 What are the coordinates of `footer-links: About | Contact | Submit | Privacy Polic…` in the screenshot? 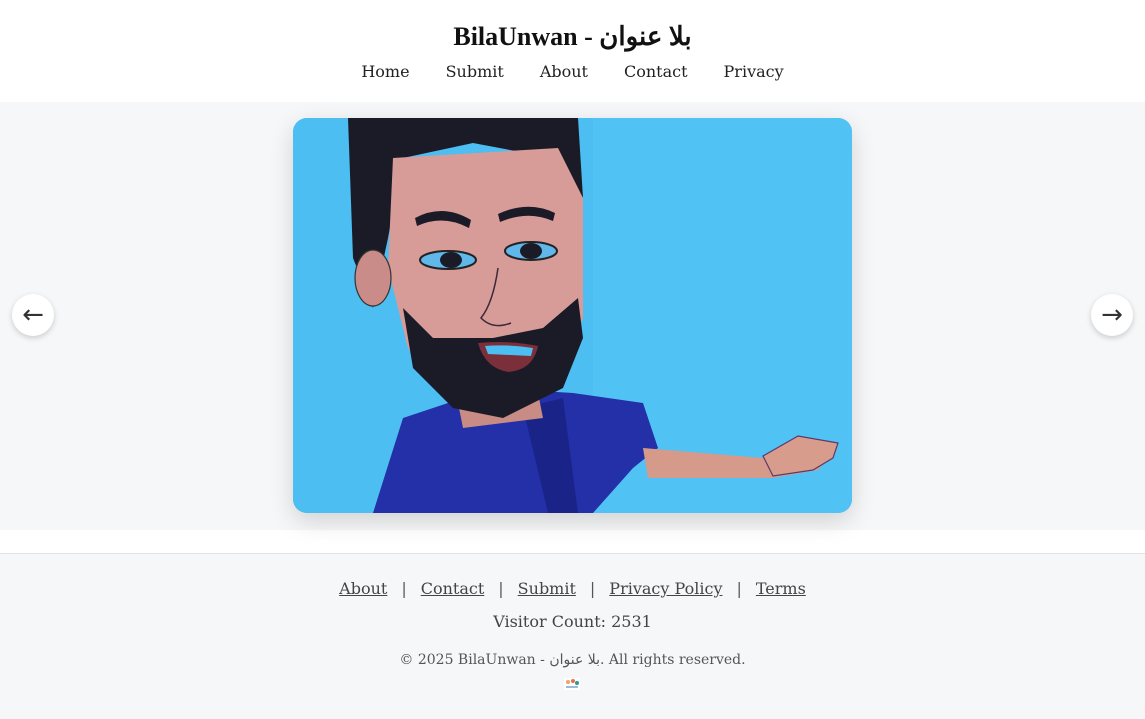 It's located at (572, 588).